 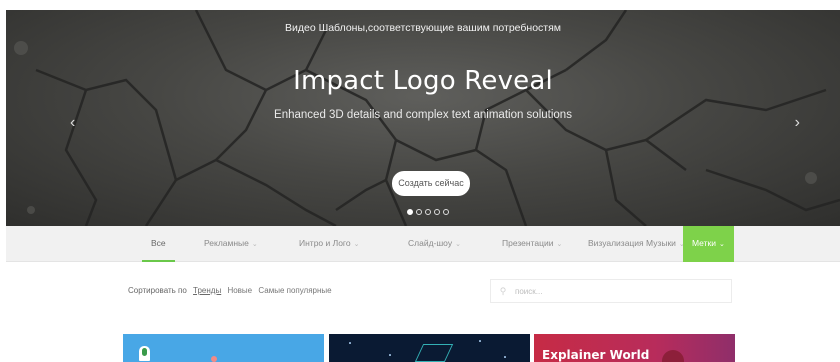 I want to click on category-label: Презентации, so click(x=528, y=243).